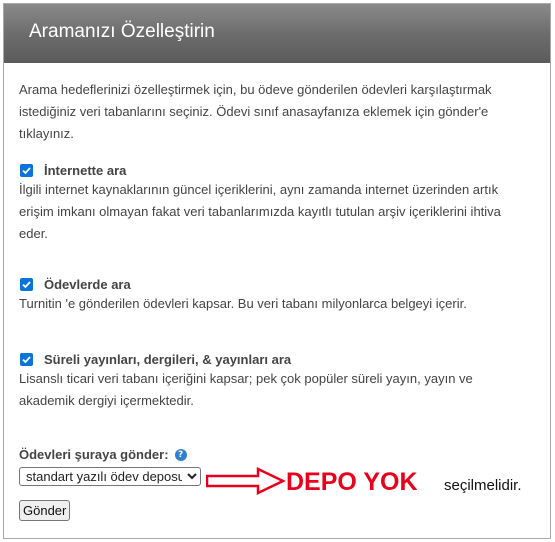  What do you see at coordinates (483, 485) in the screenshot?
I see `annotation-text: seçilmelidir.` at bounding box center [483, 485].